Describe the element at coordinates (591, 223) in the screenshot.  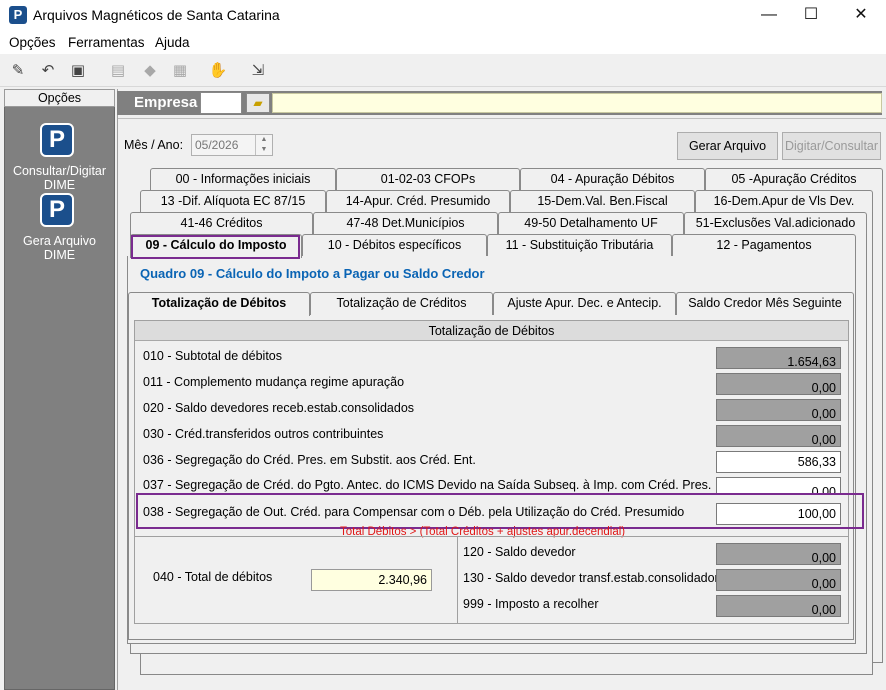
I see `tab-detalhamento-uf: 49-50 Detalhamento UF` at that location.